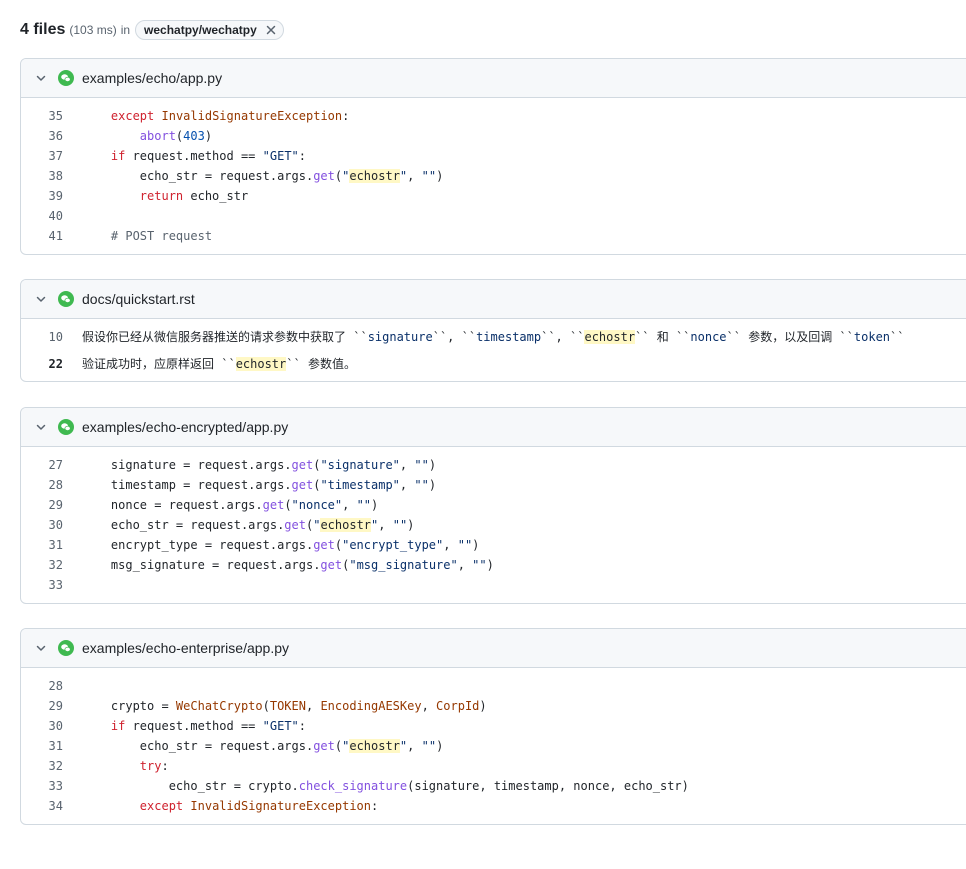 The image size is (966, 869). What do you see at coordinates (42, 136) in the screenshot?
I see `line-number: 36` at bounding box center [42, 136].